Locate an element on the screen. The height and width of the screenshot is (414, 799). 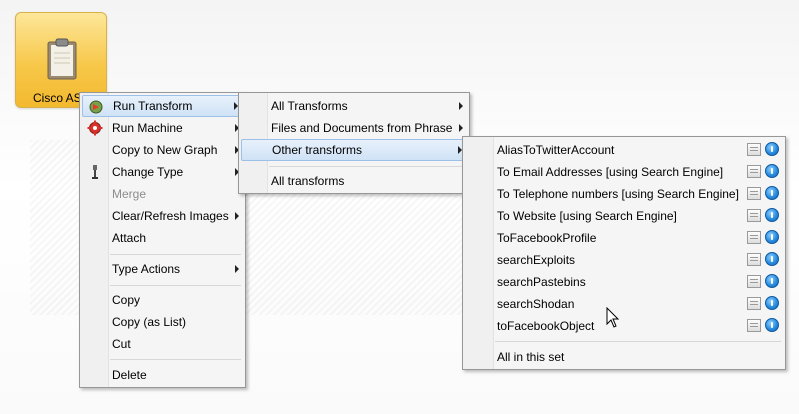
entity-label: Cisco AS is located at coordinates (57, 98).